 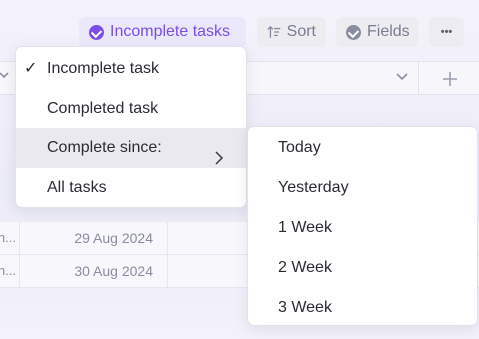 I want to click on menu-item-label: Yesterday, so click(x=313, y=187).